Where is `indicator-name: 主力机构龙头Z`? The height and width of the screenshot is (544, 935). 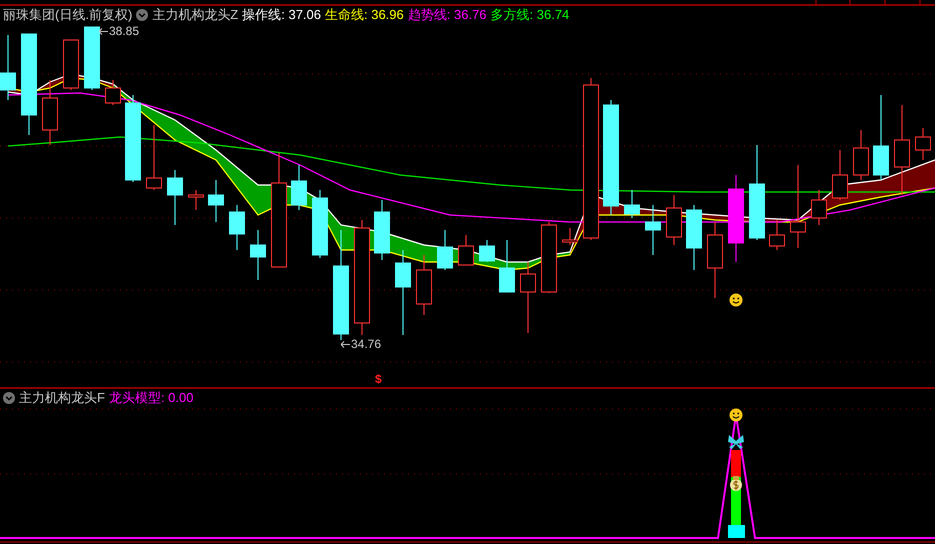
indicator-name: 主力机构龙头Z is located at coordinates (195, 15).